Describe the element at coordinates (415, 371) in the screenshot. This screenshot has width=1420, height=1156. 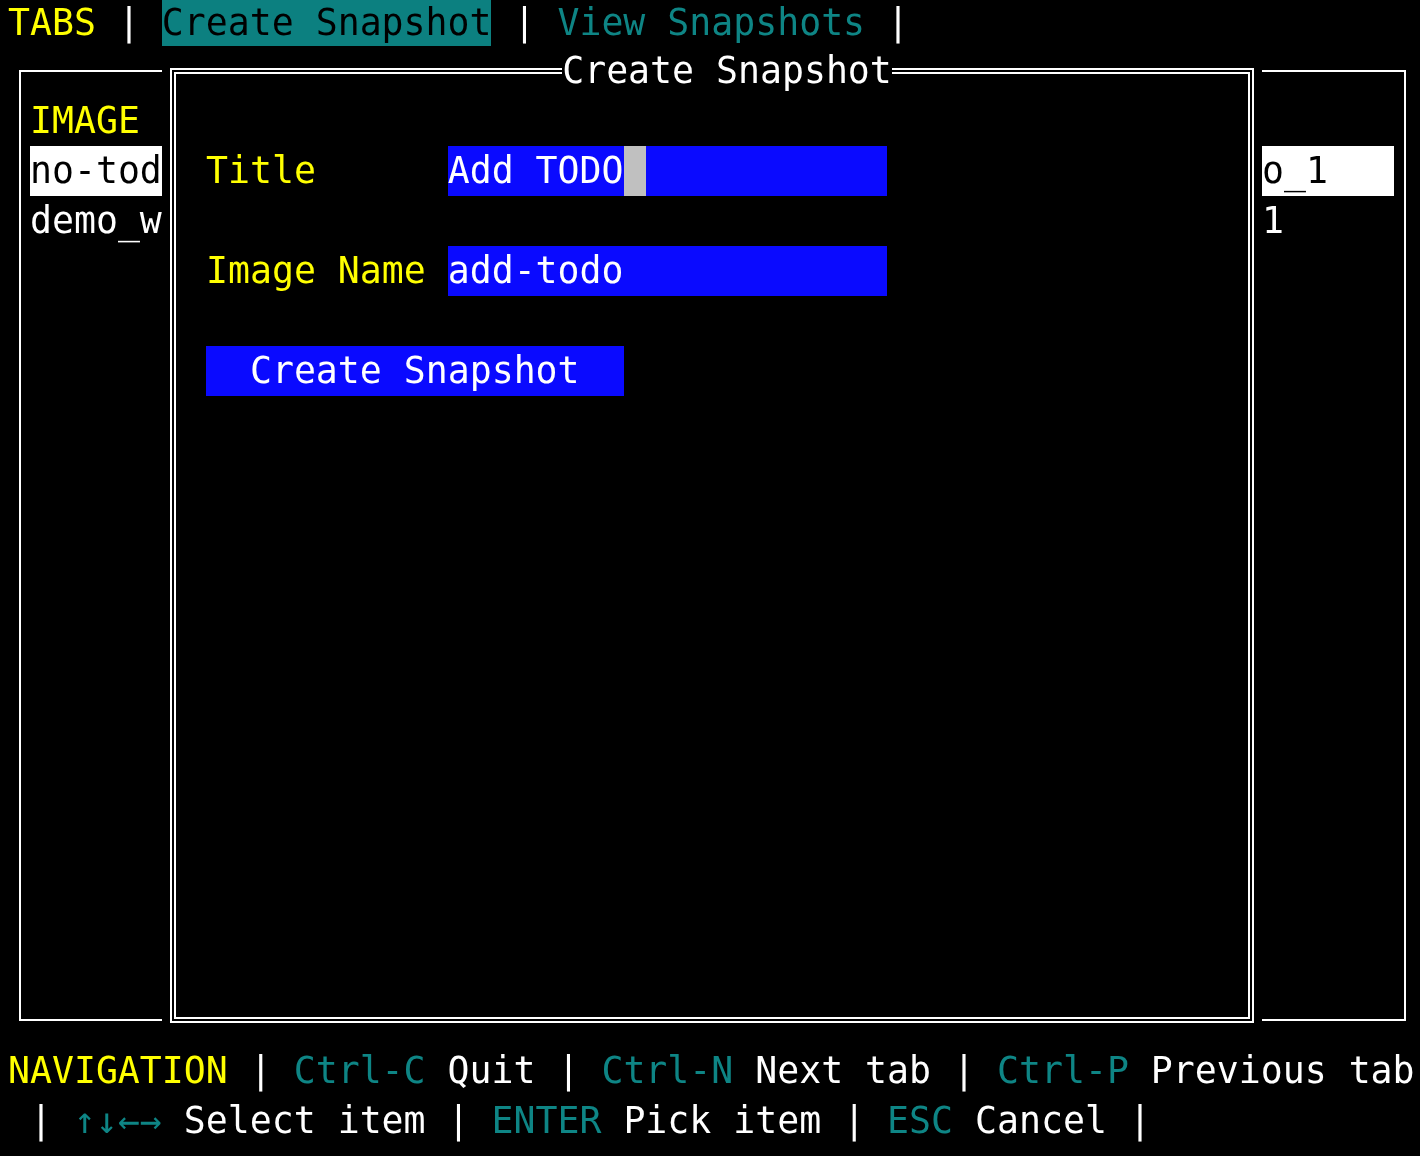
I see `create-snapshot-button: Create Snapshot` at that location.